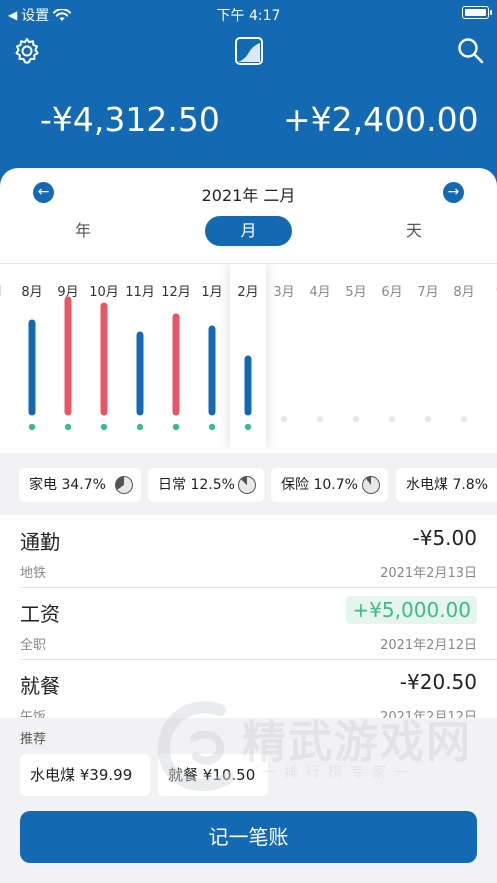 The height and width of the screenshot is (883, 497). I want to click on tab-month: 月, so click(248, 231).